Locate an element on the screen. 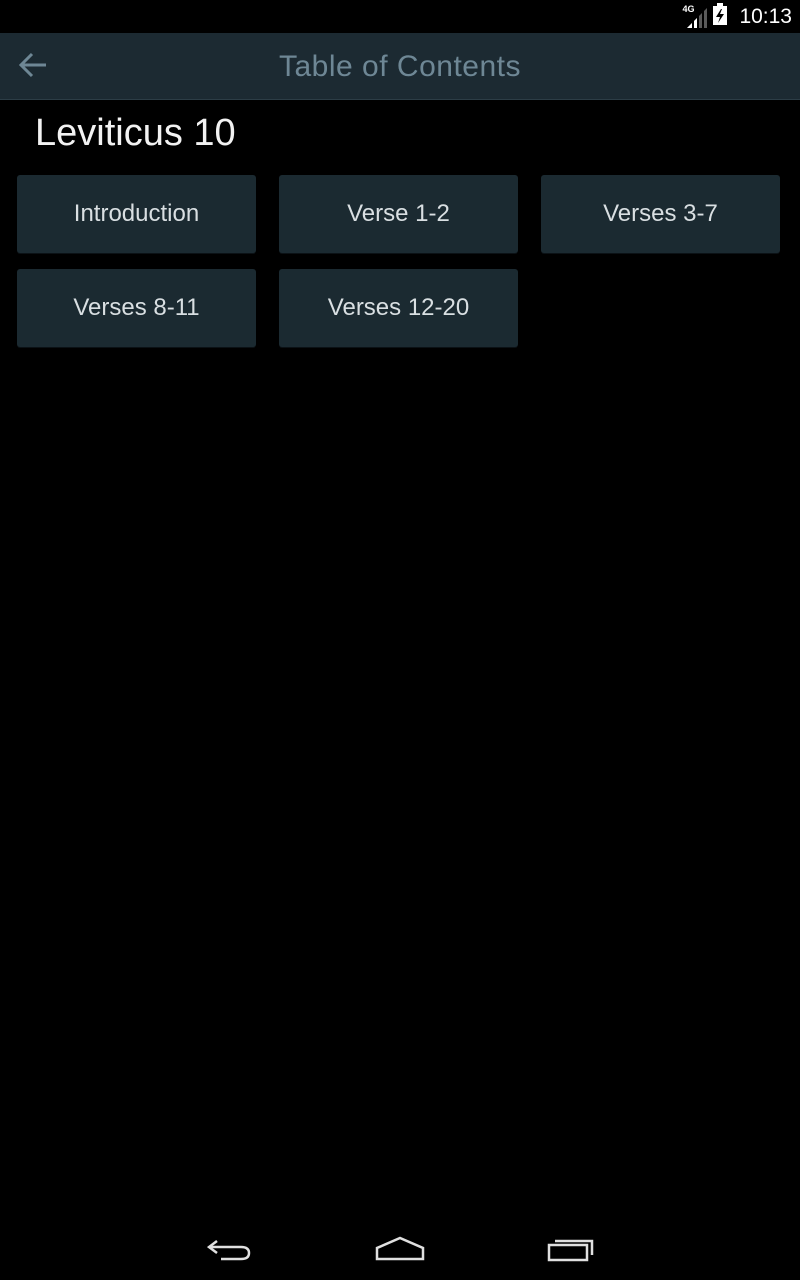  nav-recent-apps-button is located at coordinates (571, 1251).